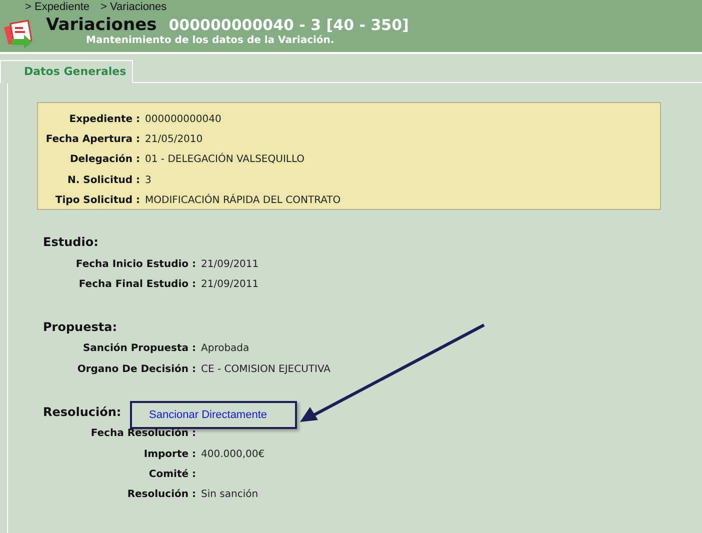 This screenshot has width=702, height=533. Describe the element at coordinates (266, 369) in the screenshot. I see `field-value: CE - COMISION EJECUTIVA` at that location.